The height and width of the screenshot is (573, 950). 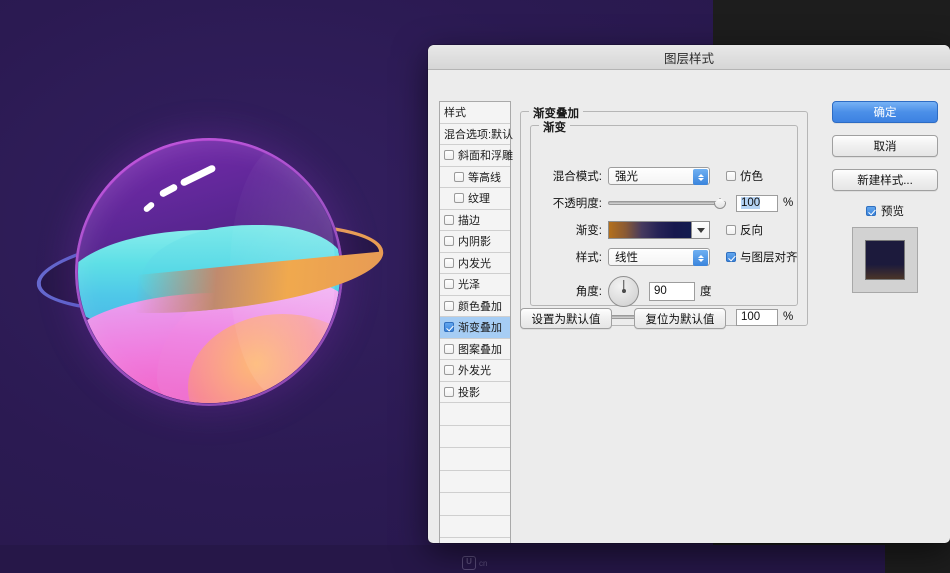 I want to click on ok-button: 确定, so click(x=885, y=112).